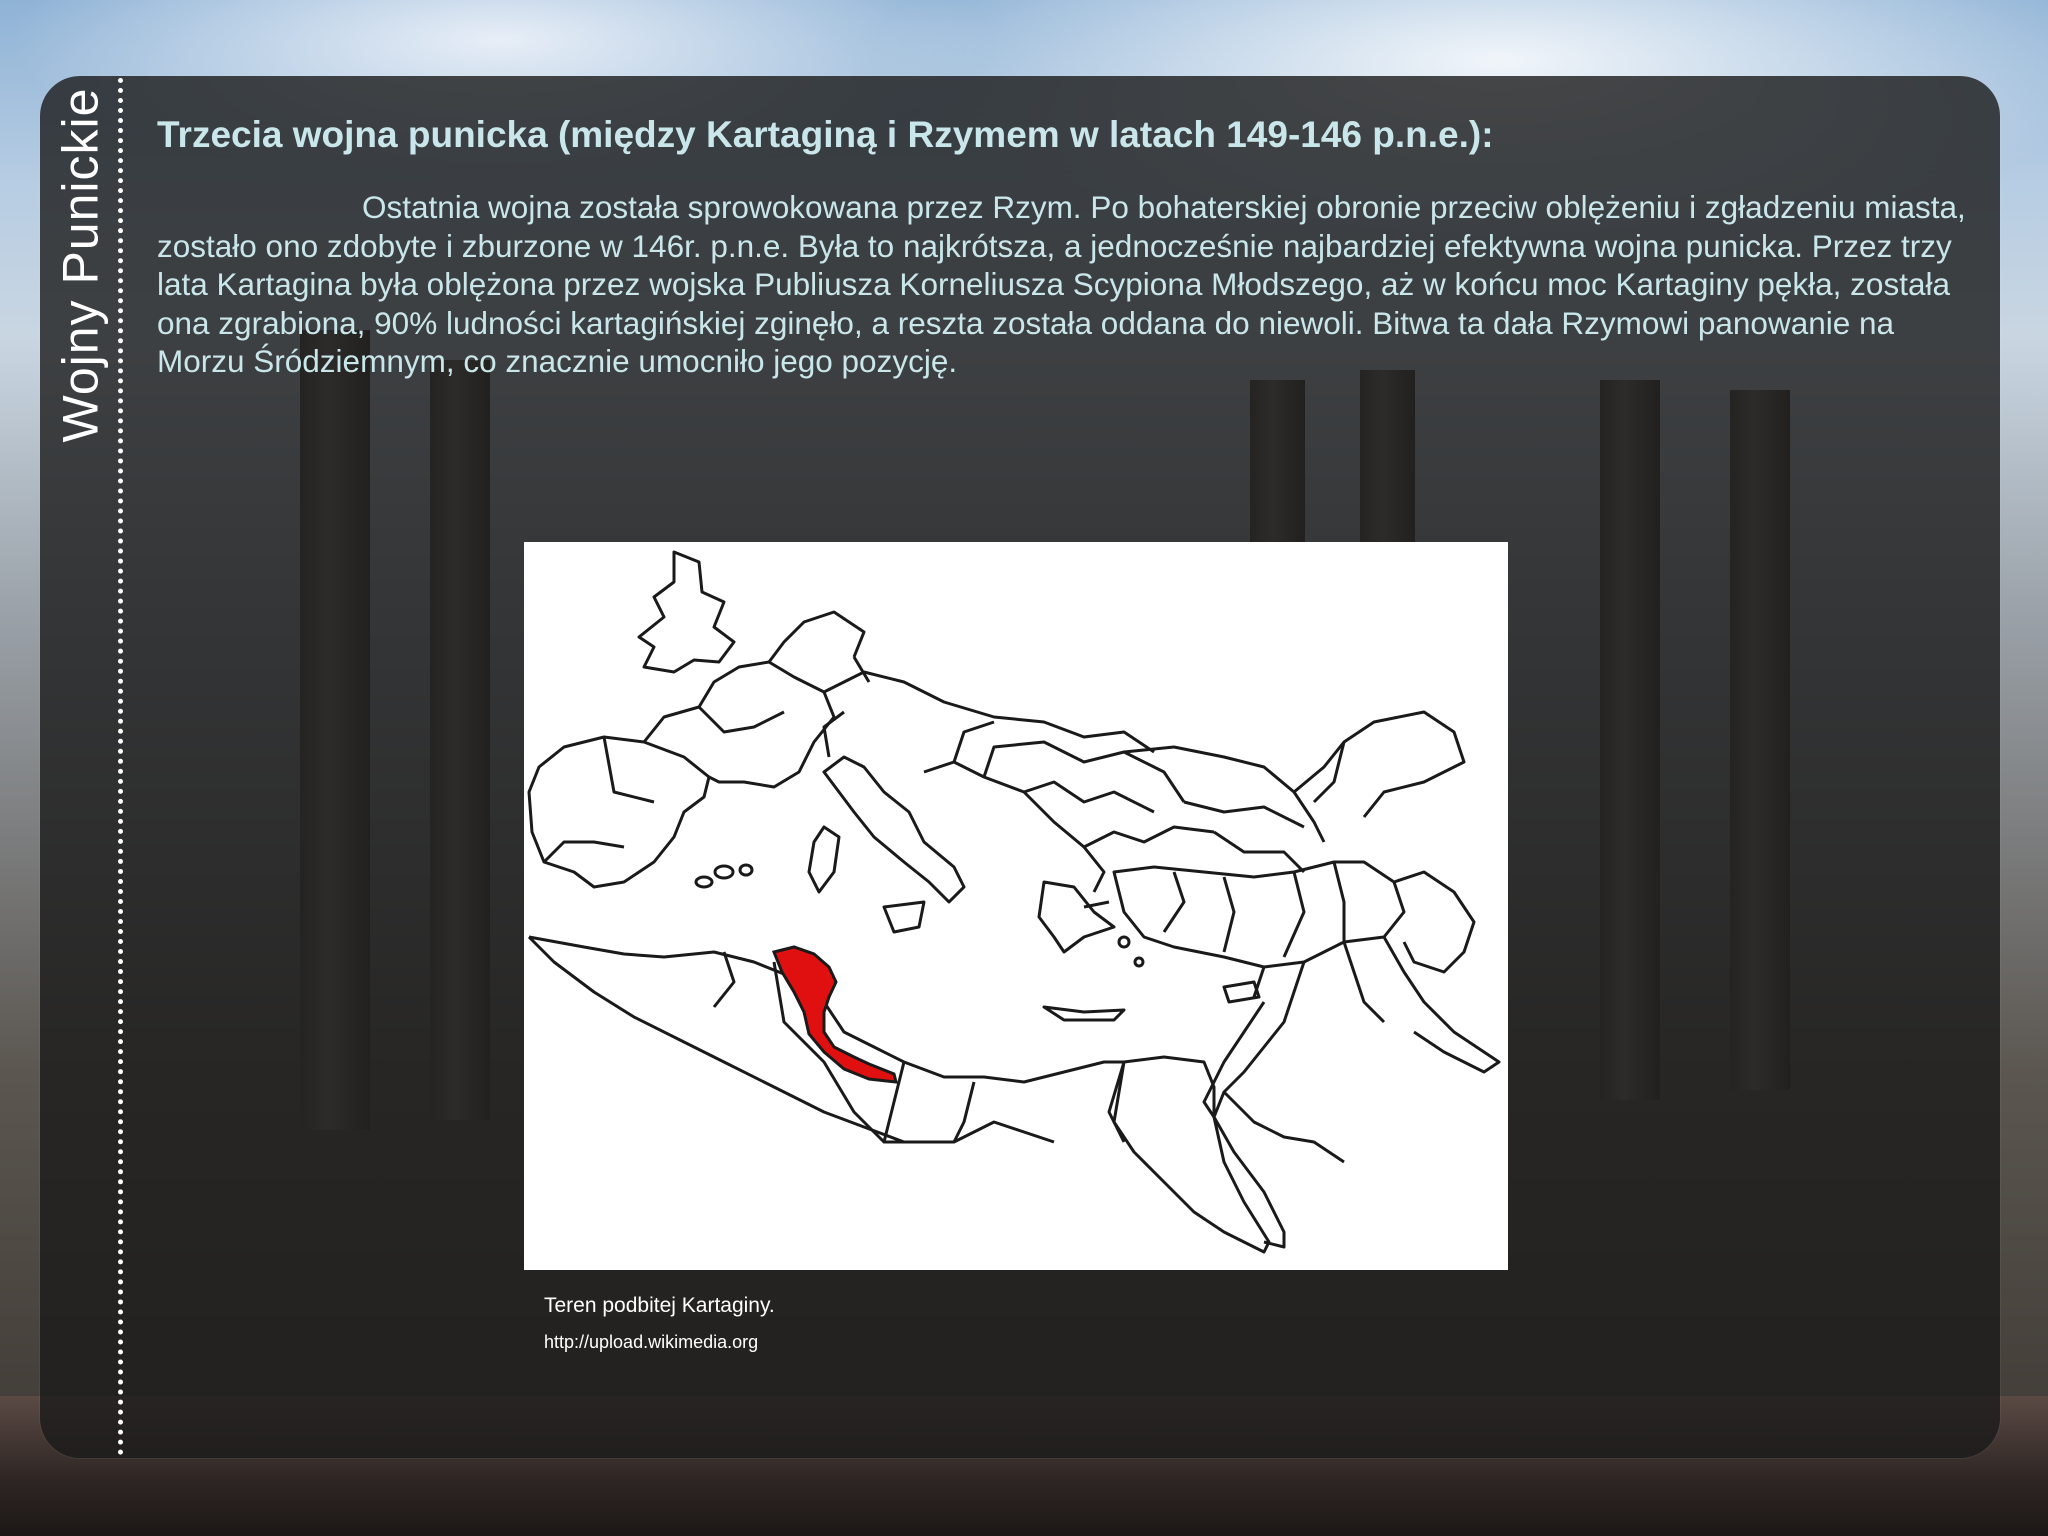 The width and height of the screenshot is (2048, 1536). I want to click on side-title-text: Wojny Punickie, so click(80, 265).